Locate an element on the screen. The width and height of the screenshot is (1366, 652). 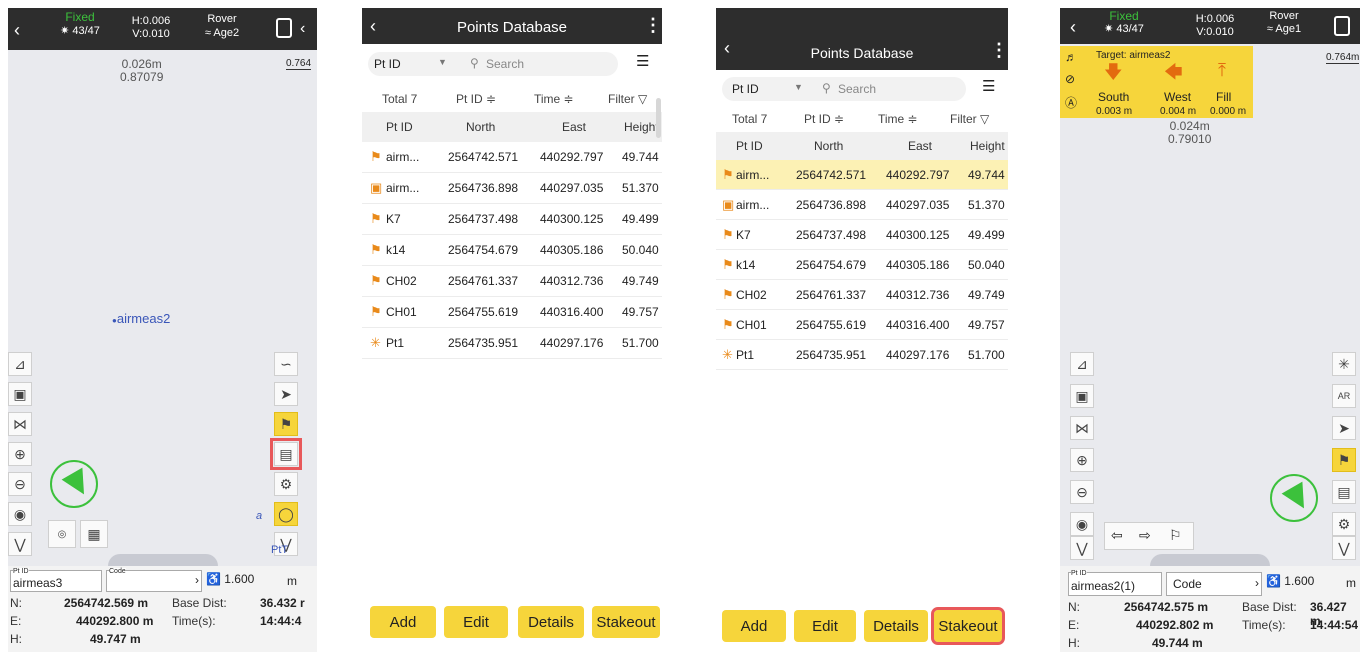
collapse-icon: ‹ is located at coordinates (302, 29).